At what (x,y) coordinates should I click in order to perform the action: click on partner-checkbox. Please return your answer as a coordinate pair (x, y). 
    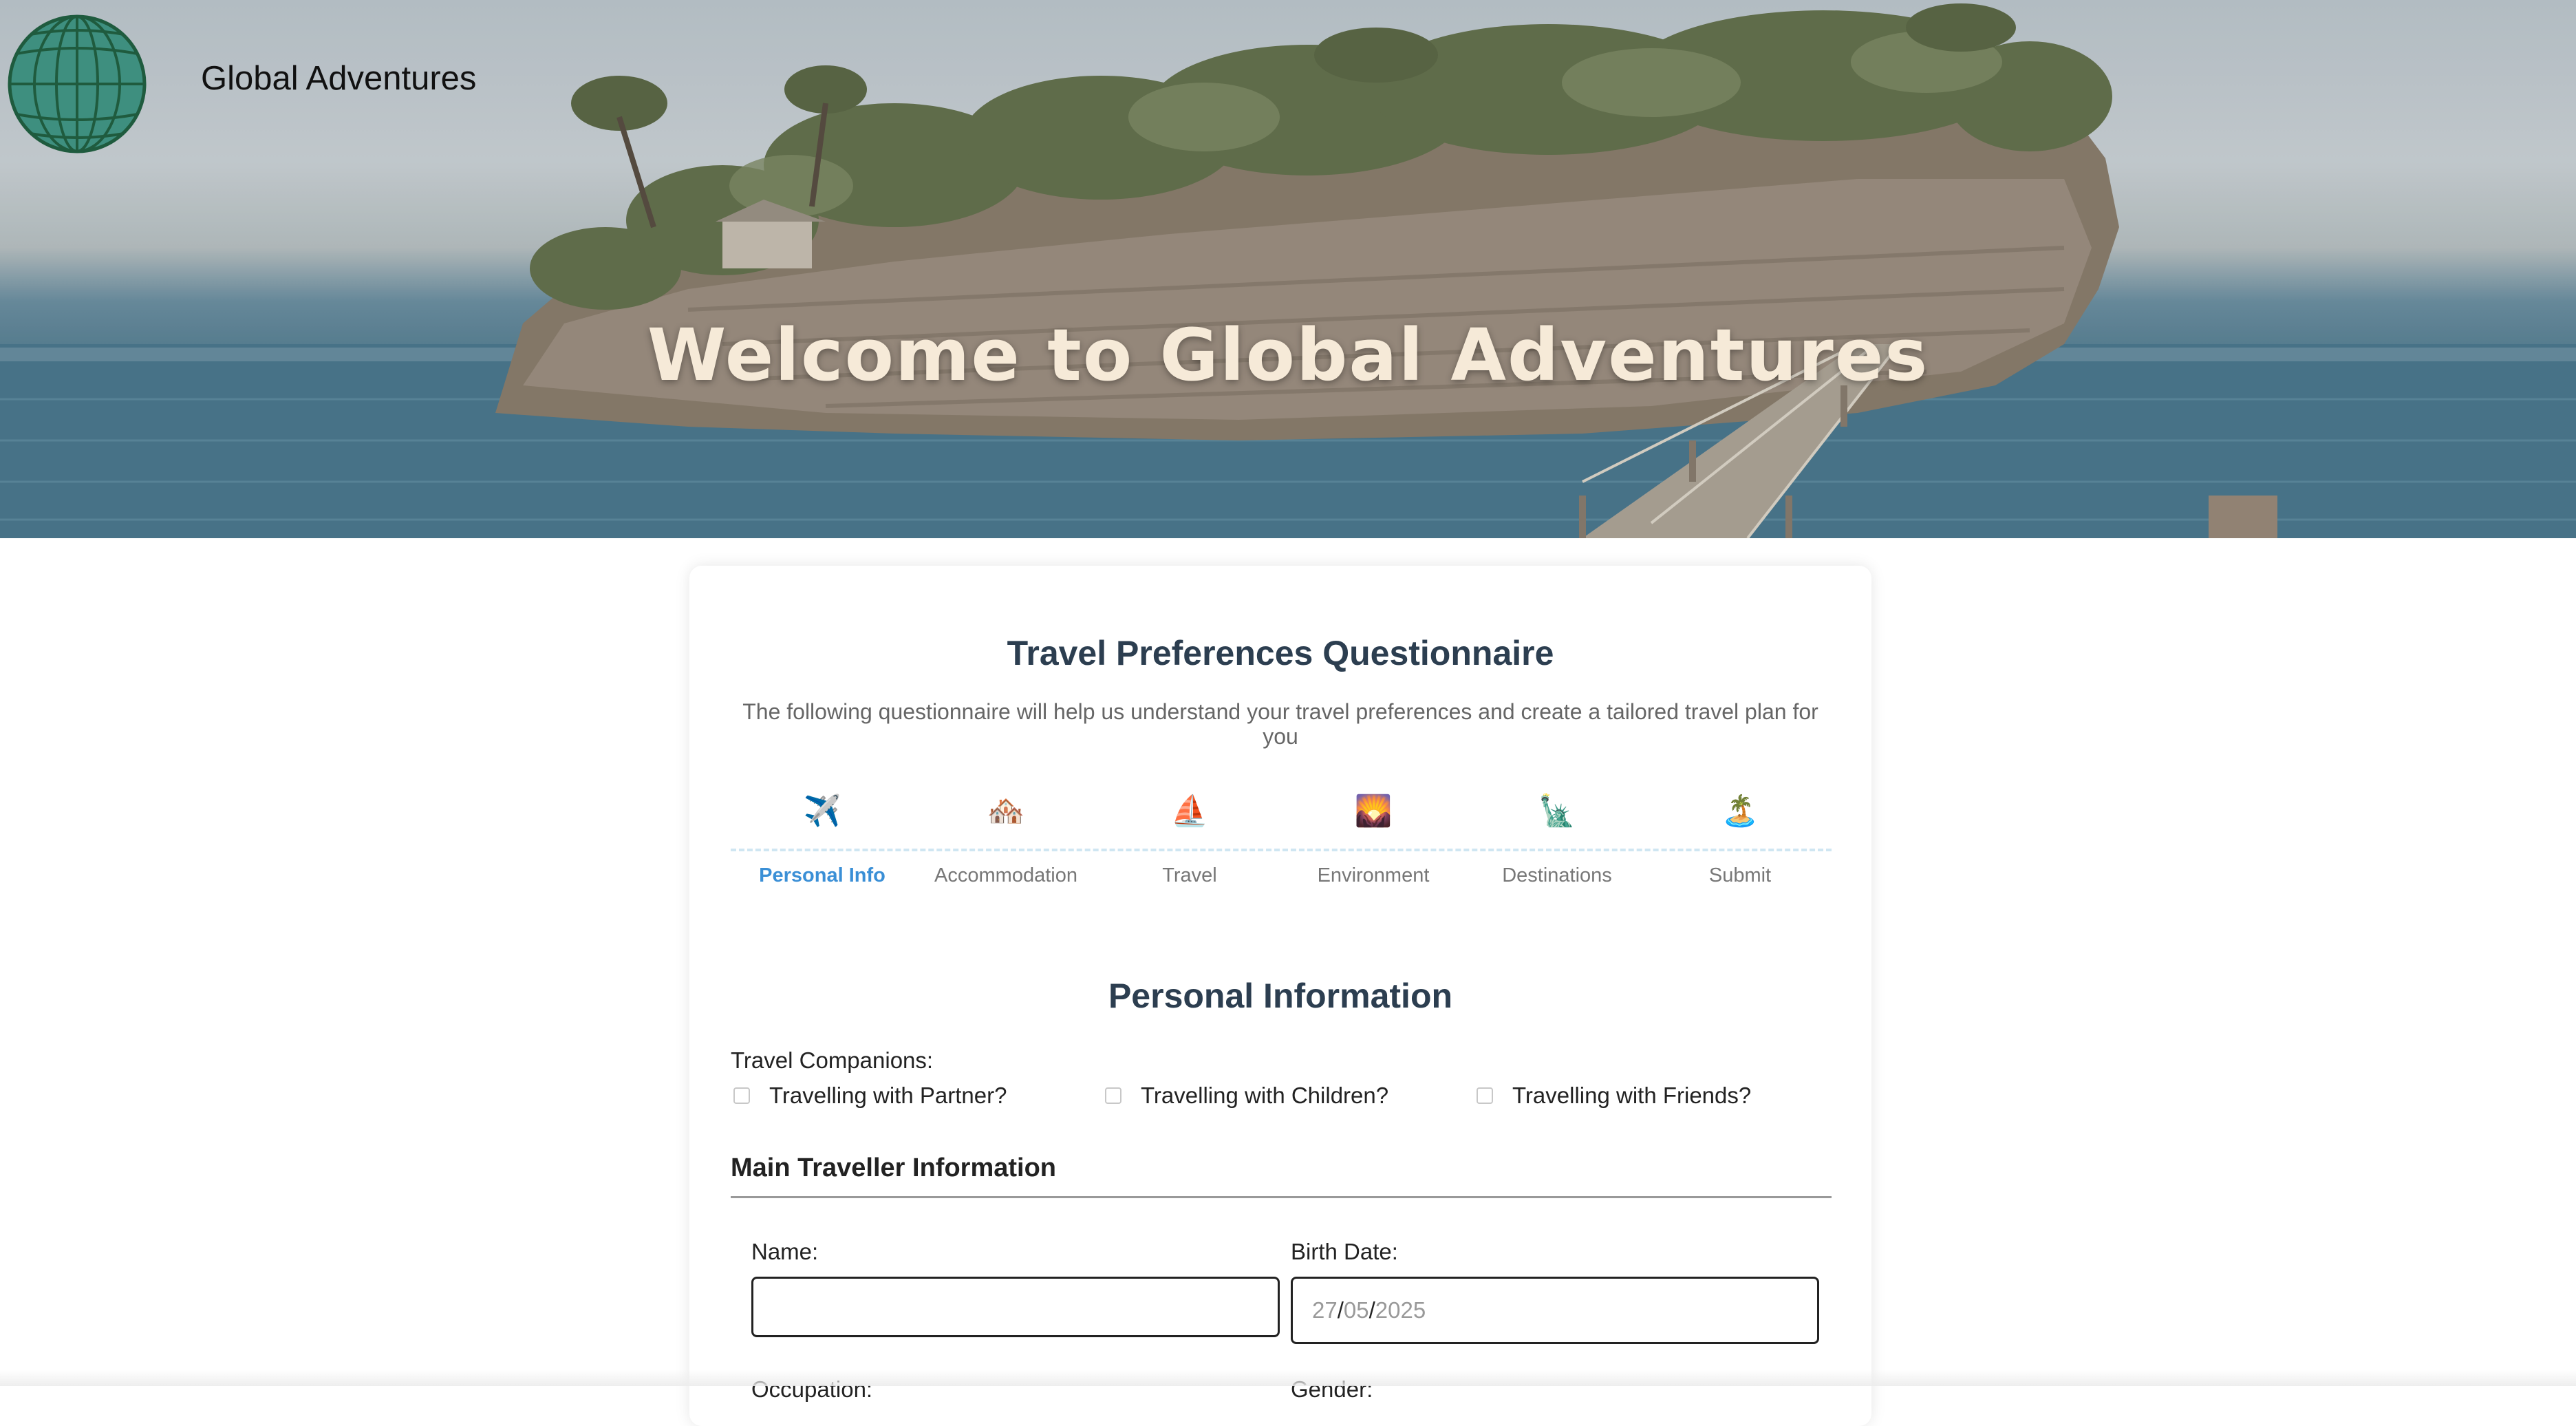
    Looking at the image, I should click on (742, 1095).